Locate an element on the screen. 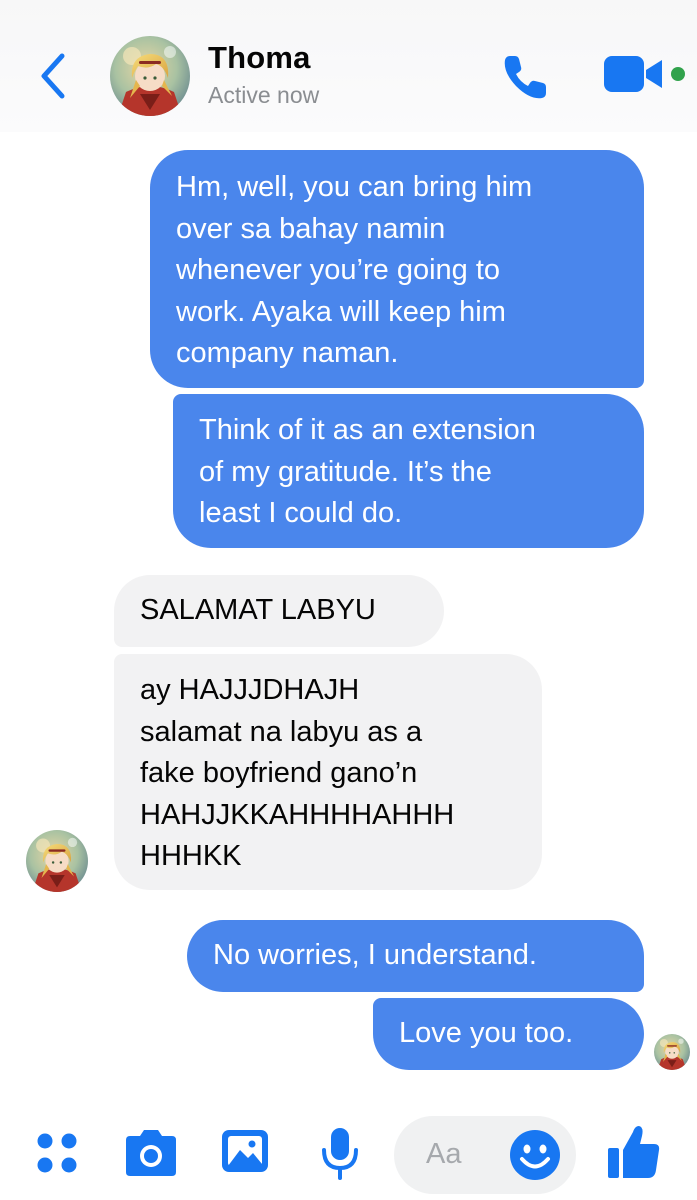 The height and width of the screenshot is (1200, 697). voice-message-button is located at coordinates (340, 1153).